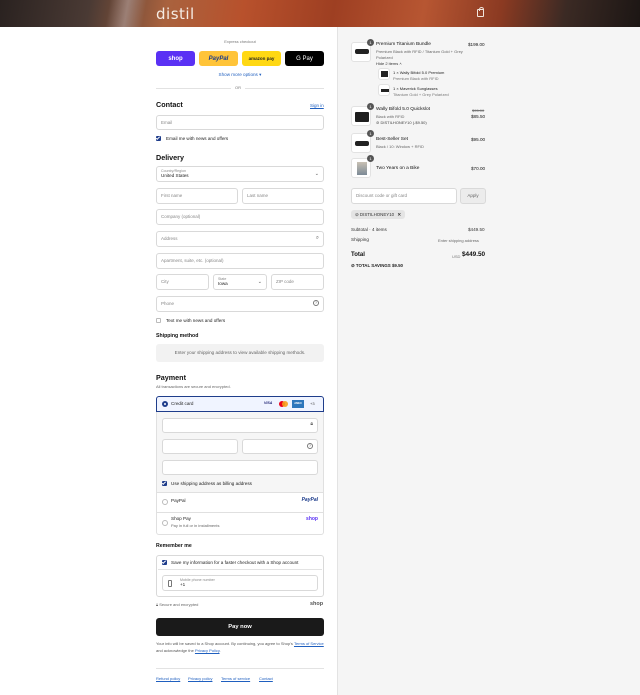 The height and width of the screenshot is (695, 640). What do you see at coordinates (200, 446) in the screenshot?
I see `expiration-field` at bounding box center [200, 446].